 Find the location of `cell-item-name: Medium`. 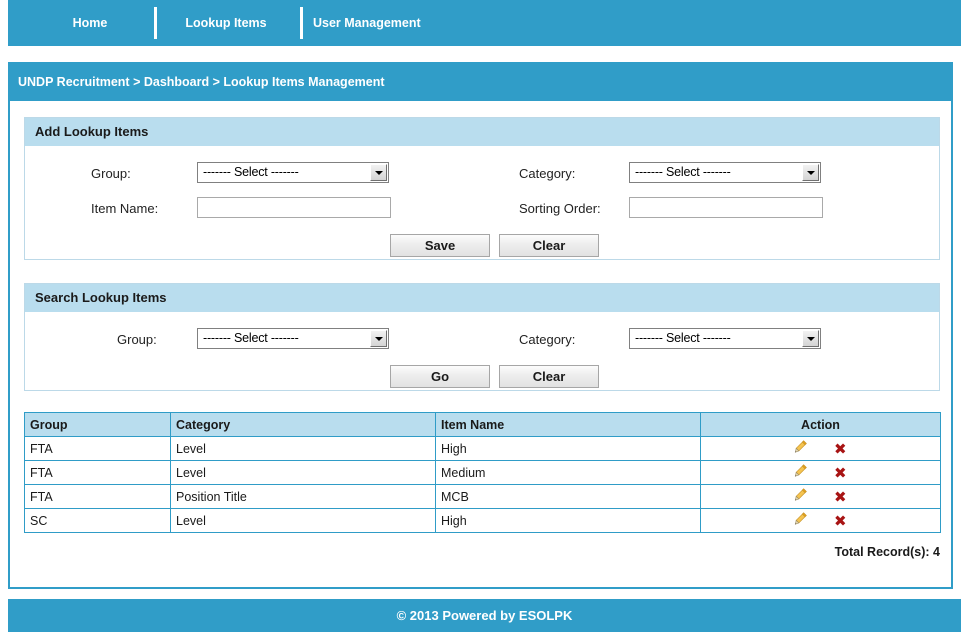

cell-item-name: Medium is located at coordinates (568, 472).